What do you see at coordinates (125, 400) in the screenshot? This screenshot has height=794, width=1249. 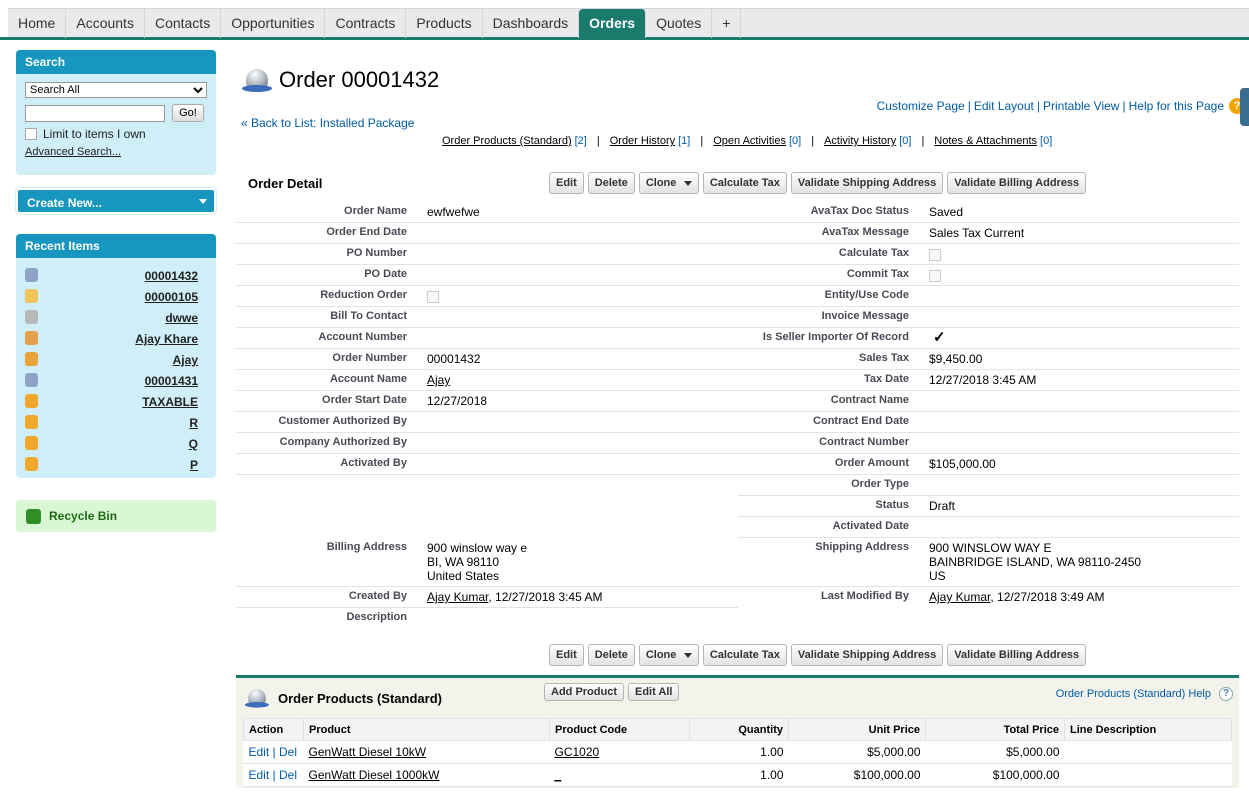 I see `recent-item-label: TAXABLE` at bounding box center [125, 400].